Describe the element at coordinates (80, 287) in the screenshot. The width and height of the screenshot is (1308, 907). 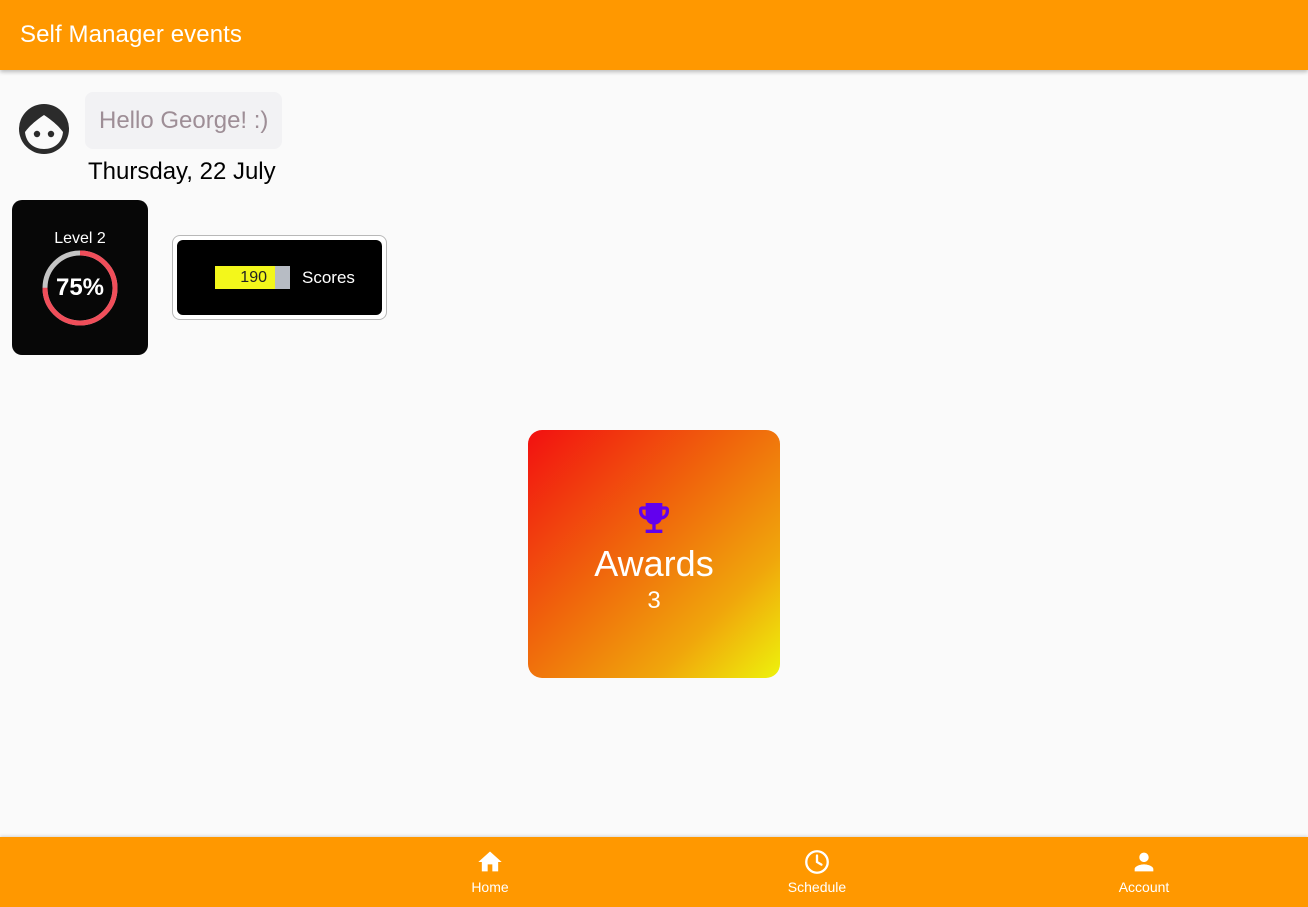
I see `level-percent: 75%` at that location.